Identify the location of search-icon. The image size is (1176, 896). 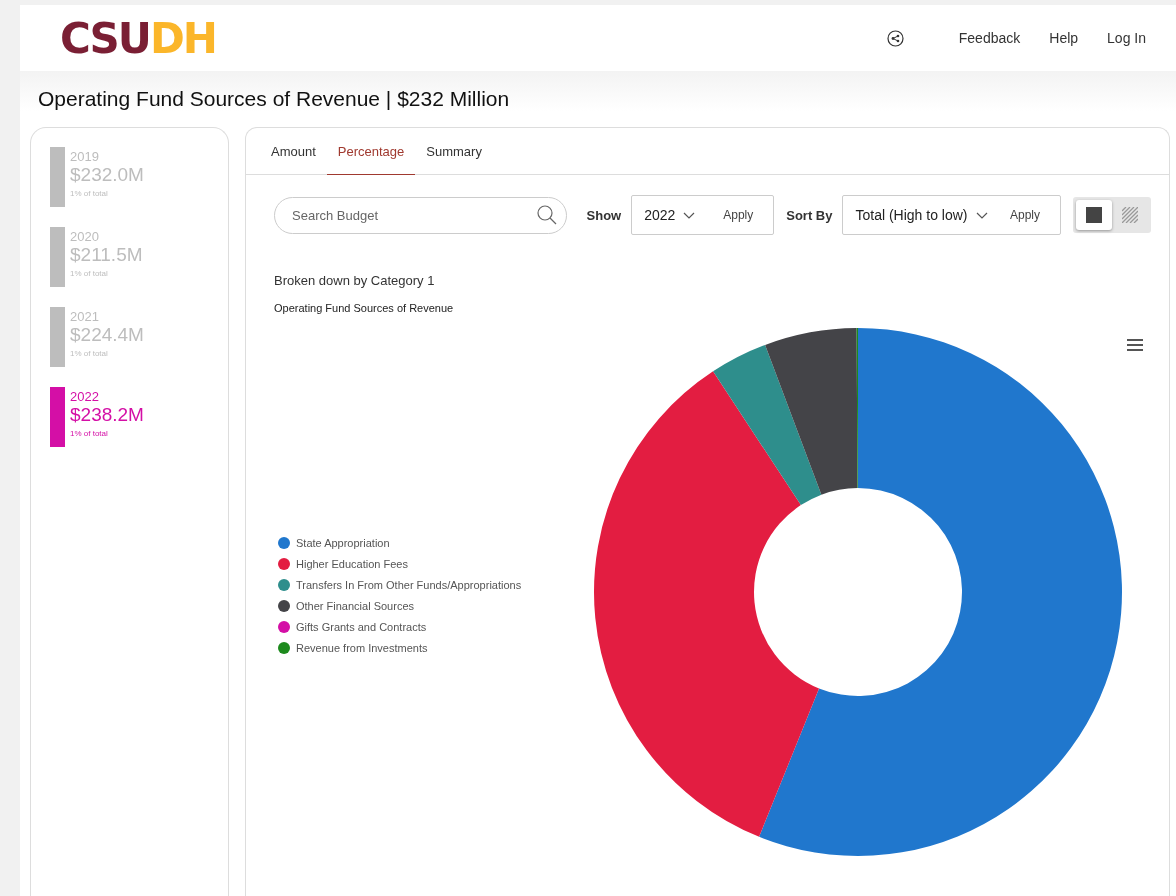
(546, 214).